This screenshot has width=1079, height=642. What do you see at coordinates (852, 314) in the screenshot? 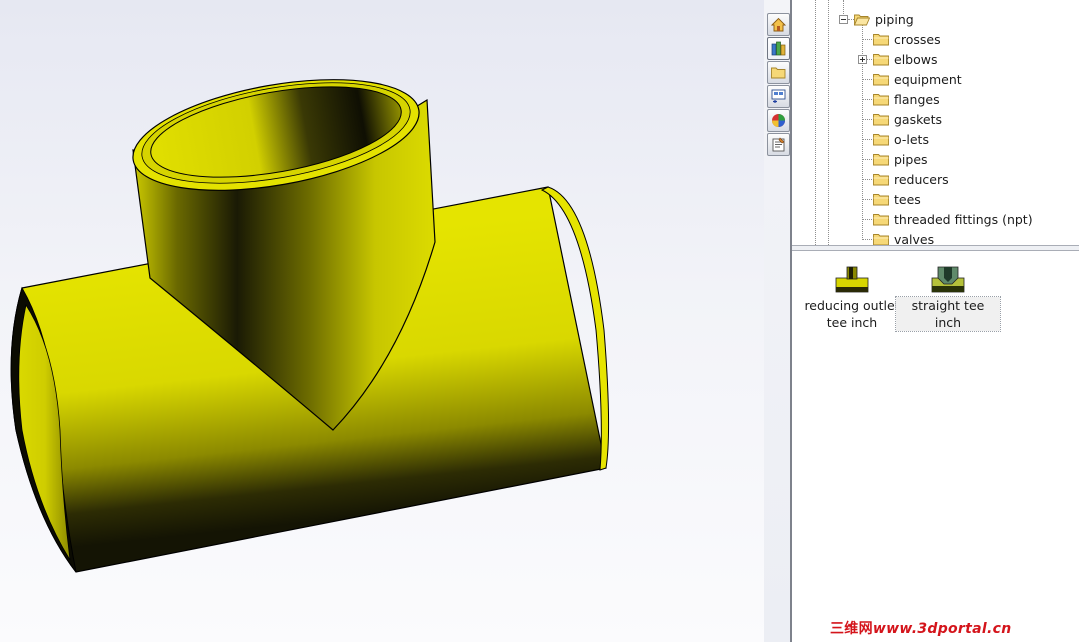
I see `library-item-label: reducing outlet tee inch` at bounding box center [852, 314].